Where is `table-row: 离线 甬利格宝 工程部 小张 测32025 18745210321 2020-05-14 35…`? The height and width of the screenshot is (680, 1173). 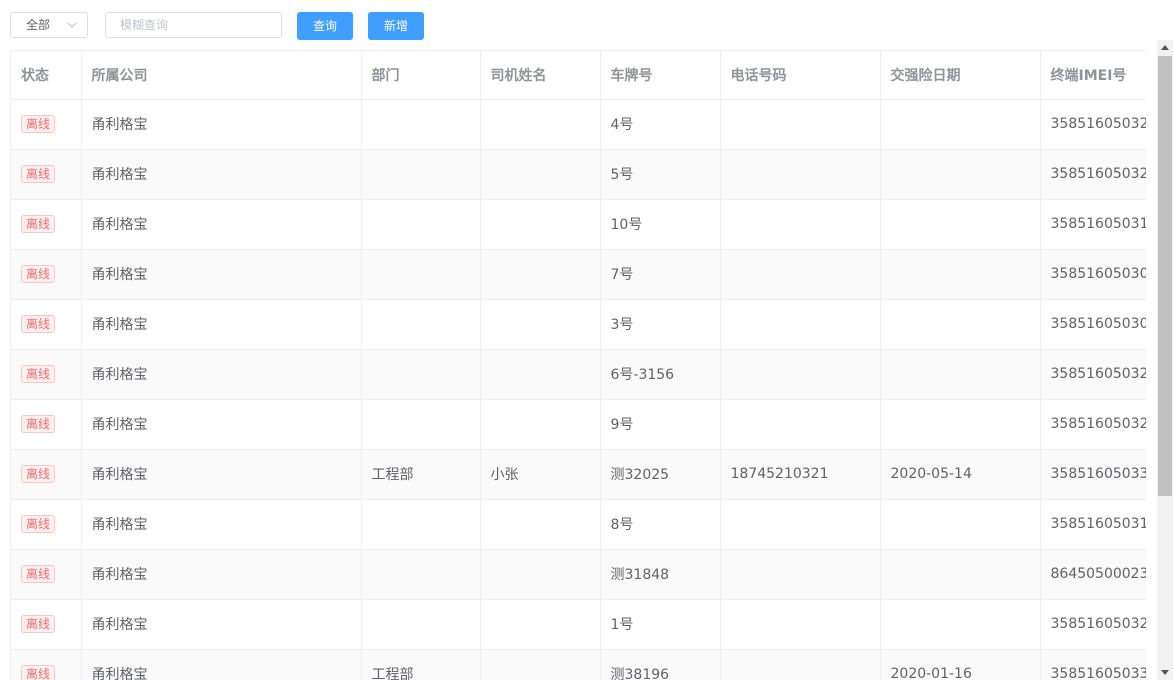
table-row: 离线 甬利格宝 工程部 小张 测32025 18745210321 2020-05-14 35… is located at coordinates (578, 474).